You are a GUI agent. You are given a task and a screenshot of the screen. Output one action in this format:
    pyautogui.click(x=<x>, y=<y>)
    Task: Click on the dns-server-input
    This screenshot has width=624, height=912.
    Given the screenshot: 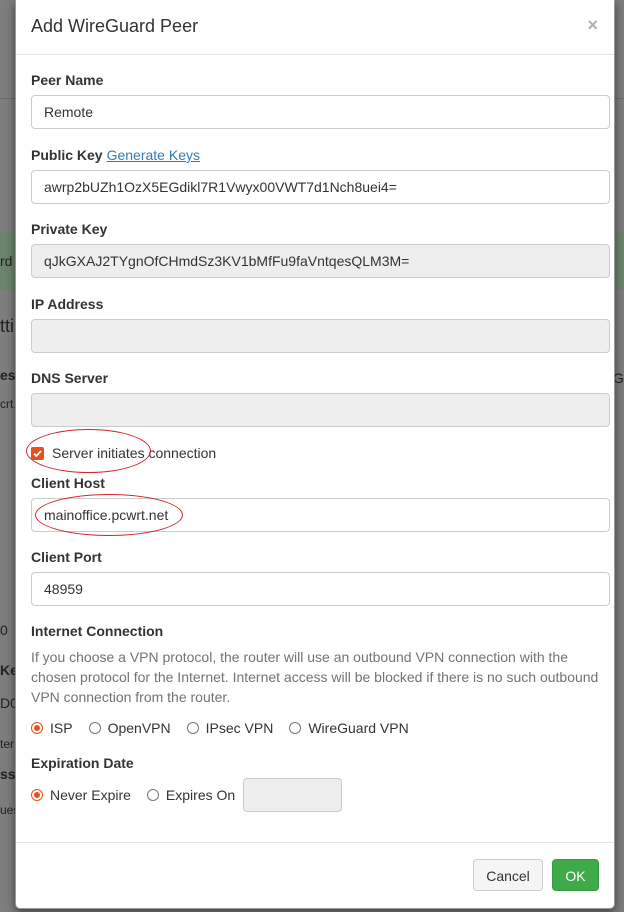 What is the action you would take?
    pyautogui.click(x=320, y=410)
    